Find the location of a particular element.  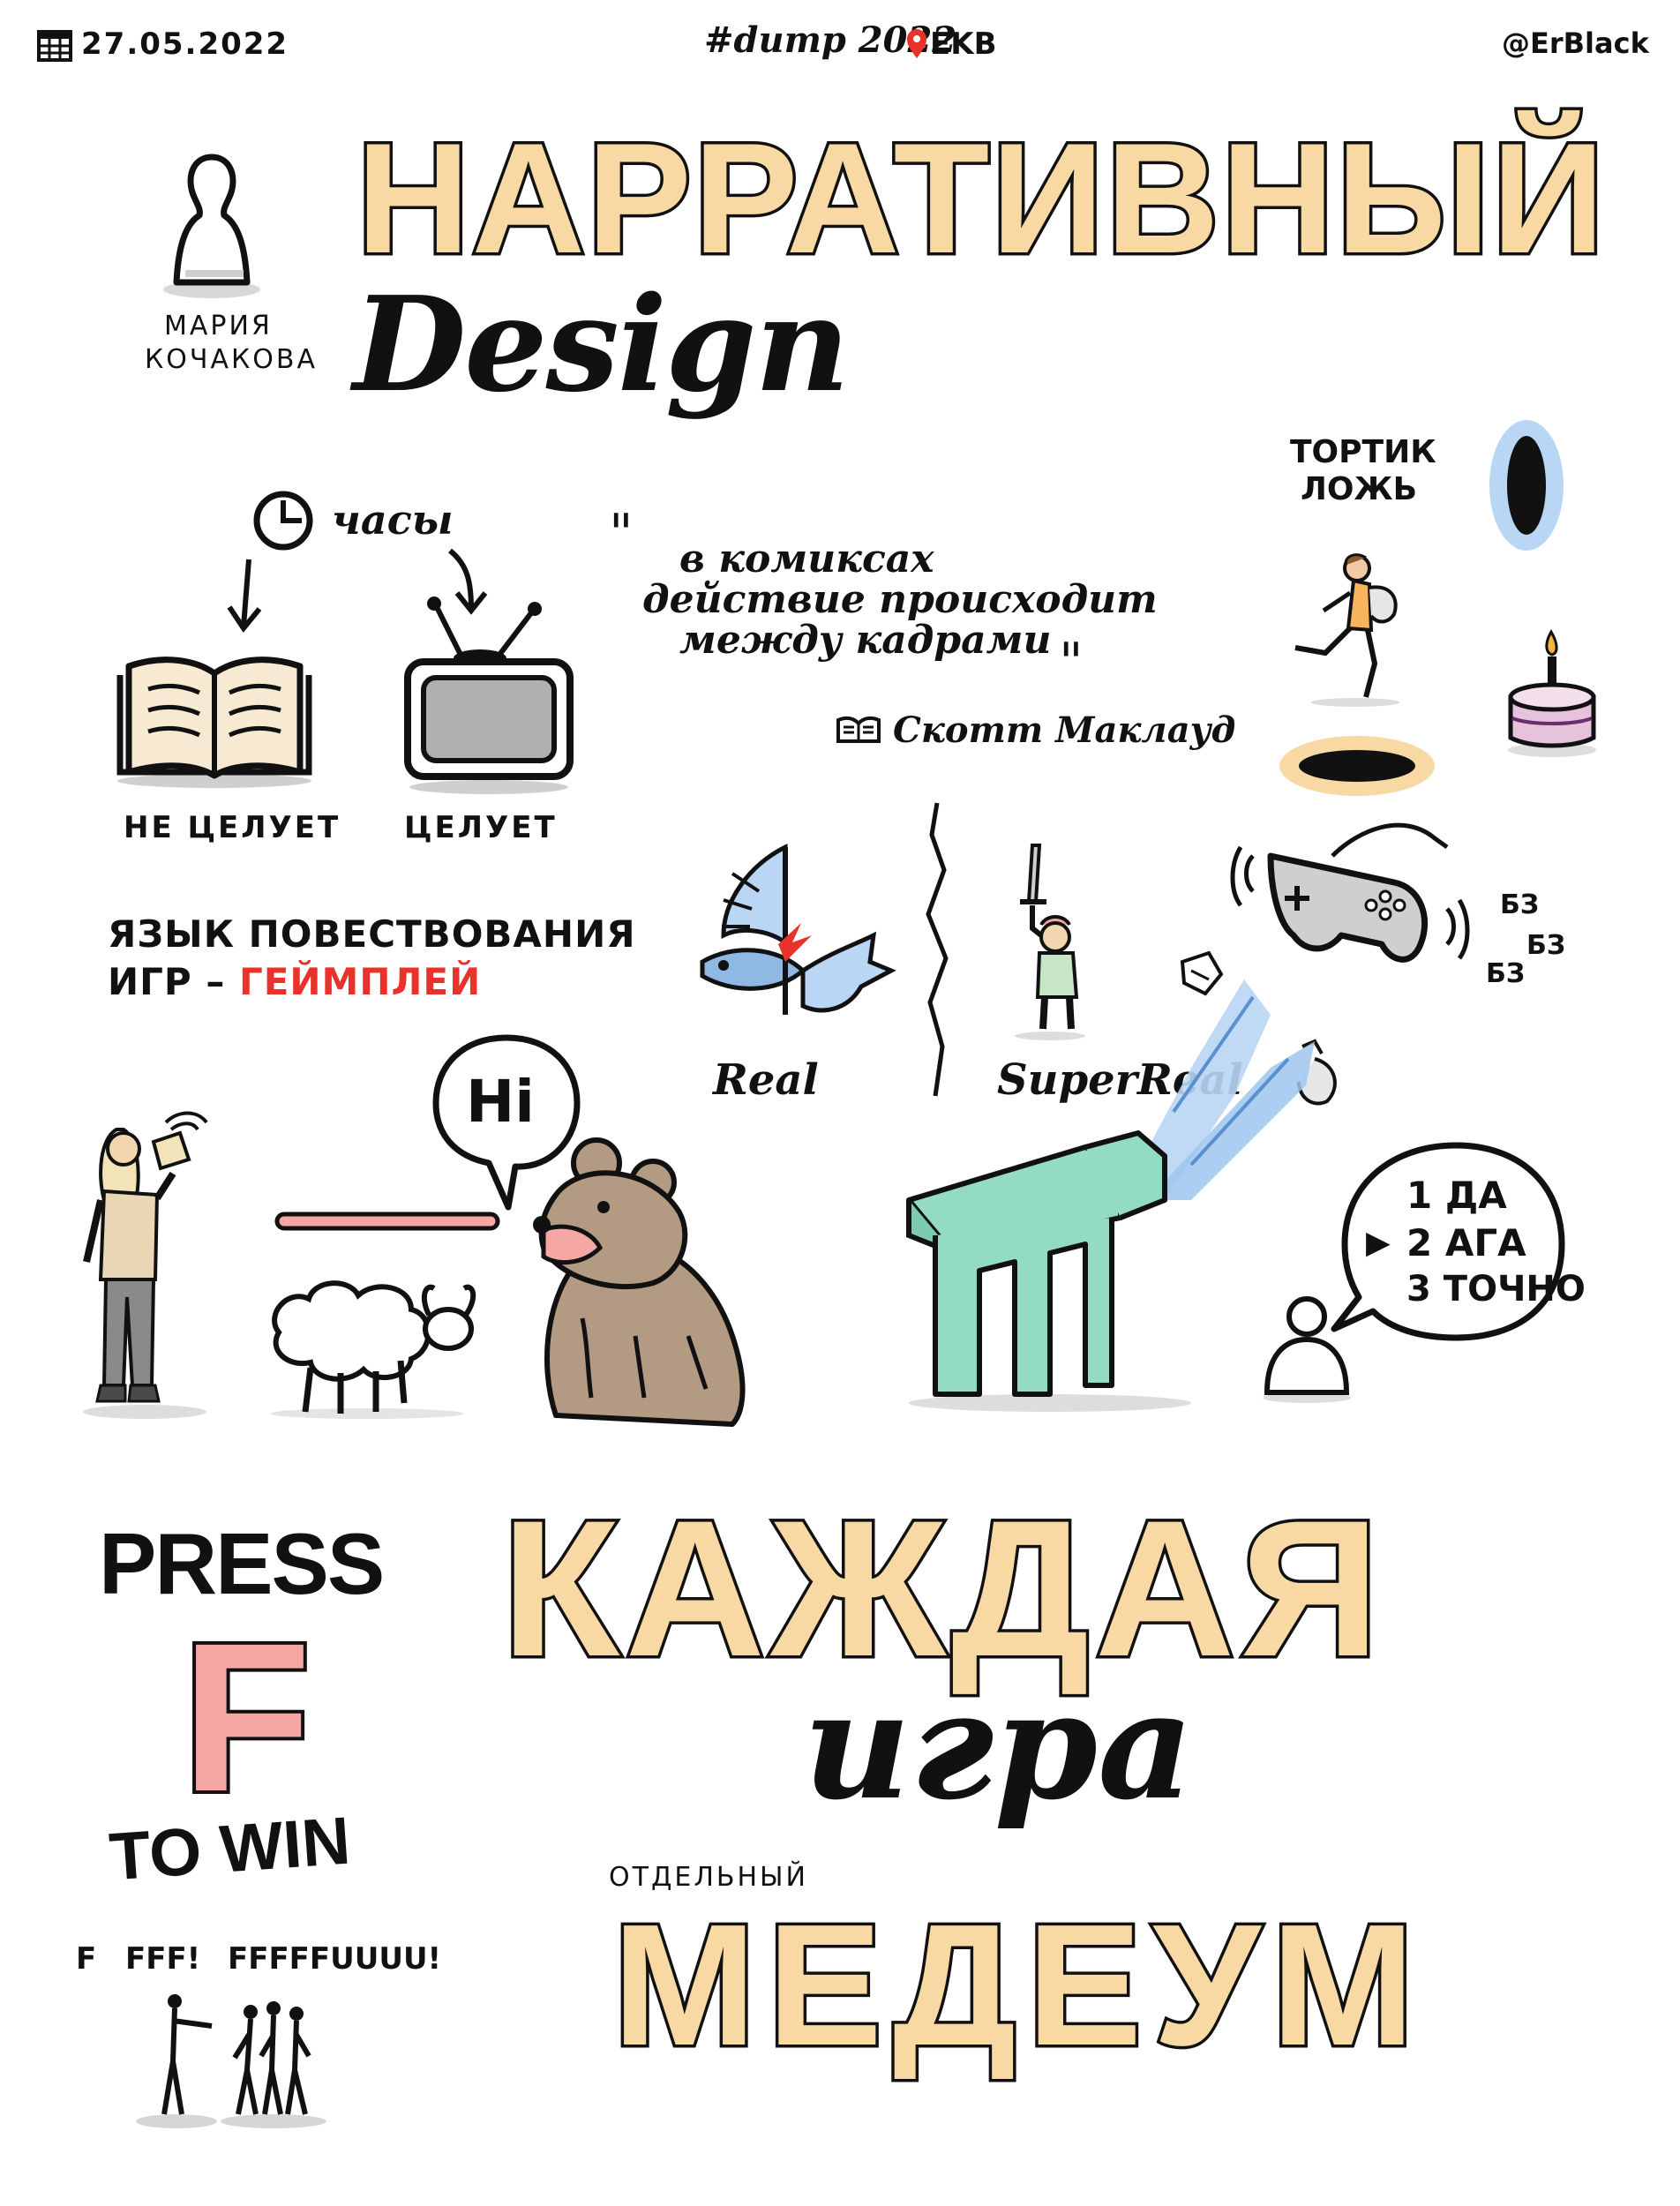

quote-line3: между кадрами is located at coordinates (865, 640).